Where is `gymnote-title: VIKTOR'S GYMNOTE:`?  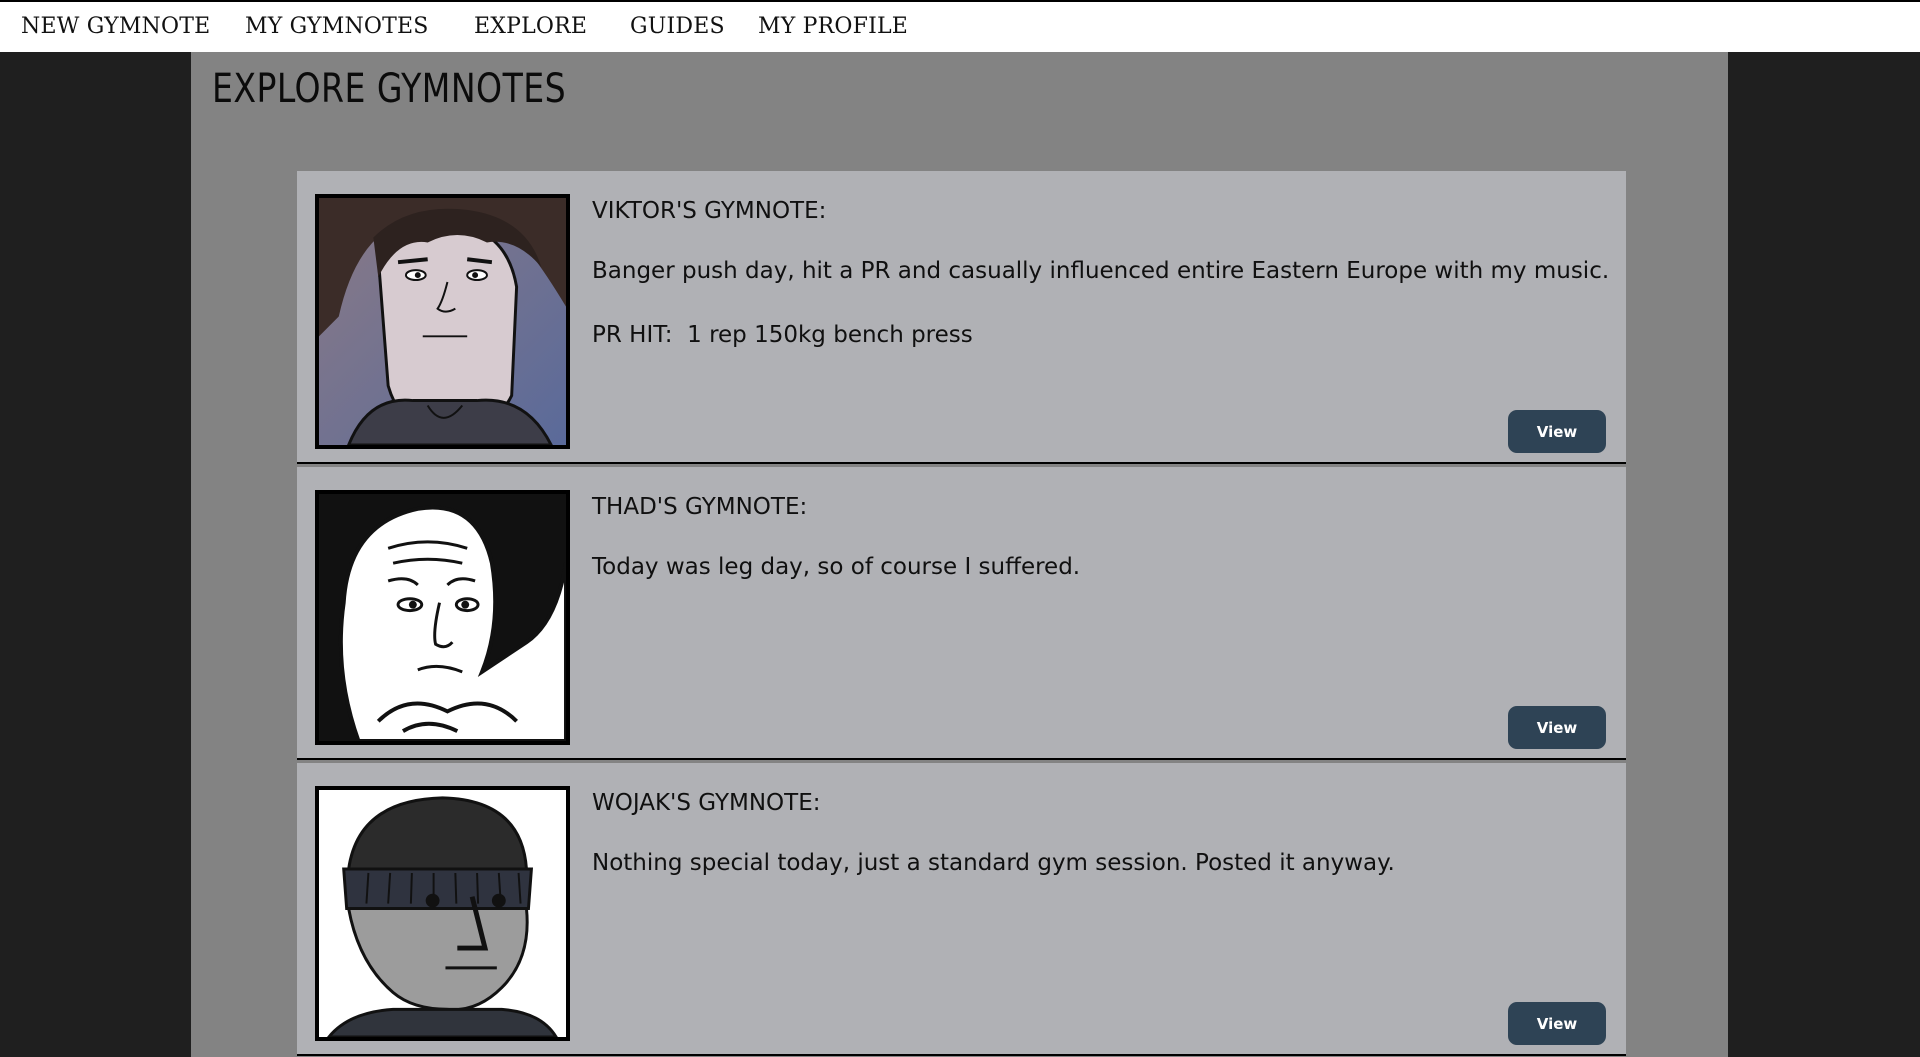
gymnote-title: VIKTOR'S GYMNOTE: is located at coordinates (709, 211).